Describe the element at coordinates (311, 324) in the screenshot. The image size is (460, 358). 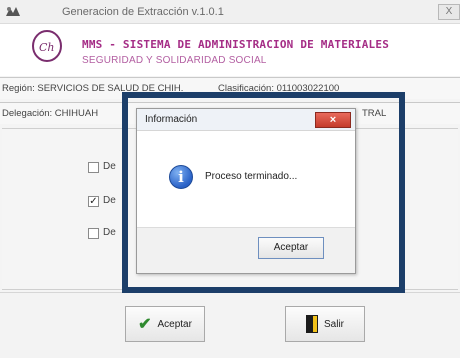
I see `exit-door-icon` at that location.